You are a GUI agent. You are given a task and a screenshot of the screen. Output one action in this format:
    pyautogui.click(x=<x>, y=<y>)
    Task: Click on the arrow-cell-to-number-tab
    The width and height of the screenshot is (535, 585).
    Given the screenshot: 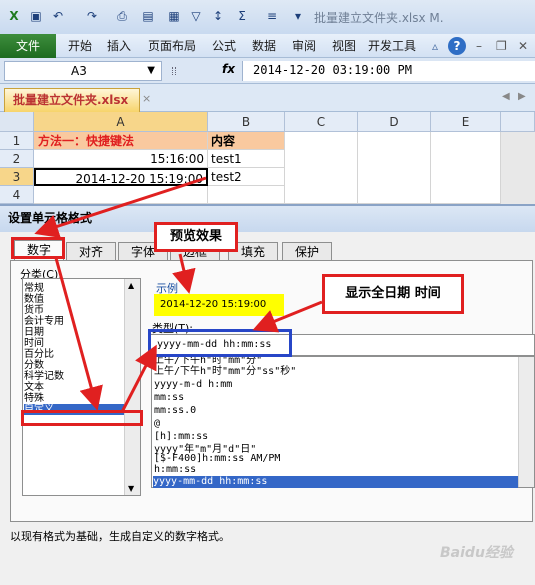 What is the action you would take?
    pyautogui.click(x=120, y=207)
    